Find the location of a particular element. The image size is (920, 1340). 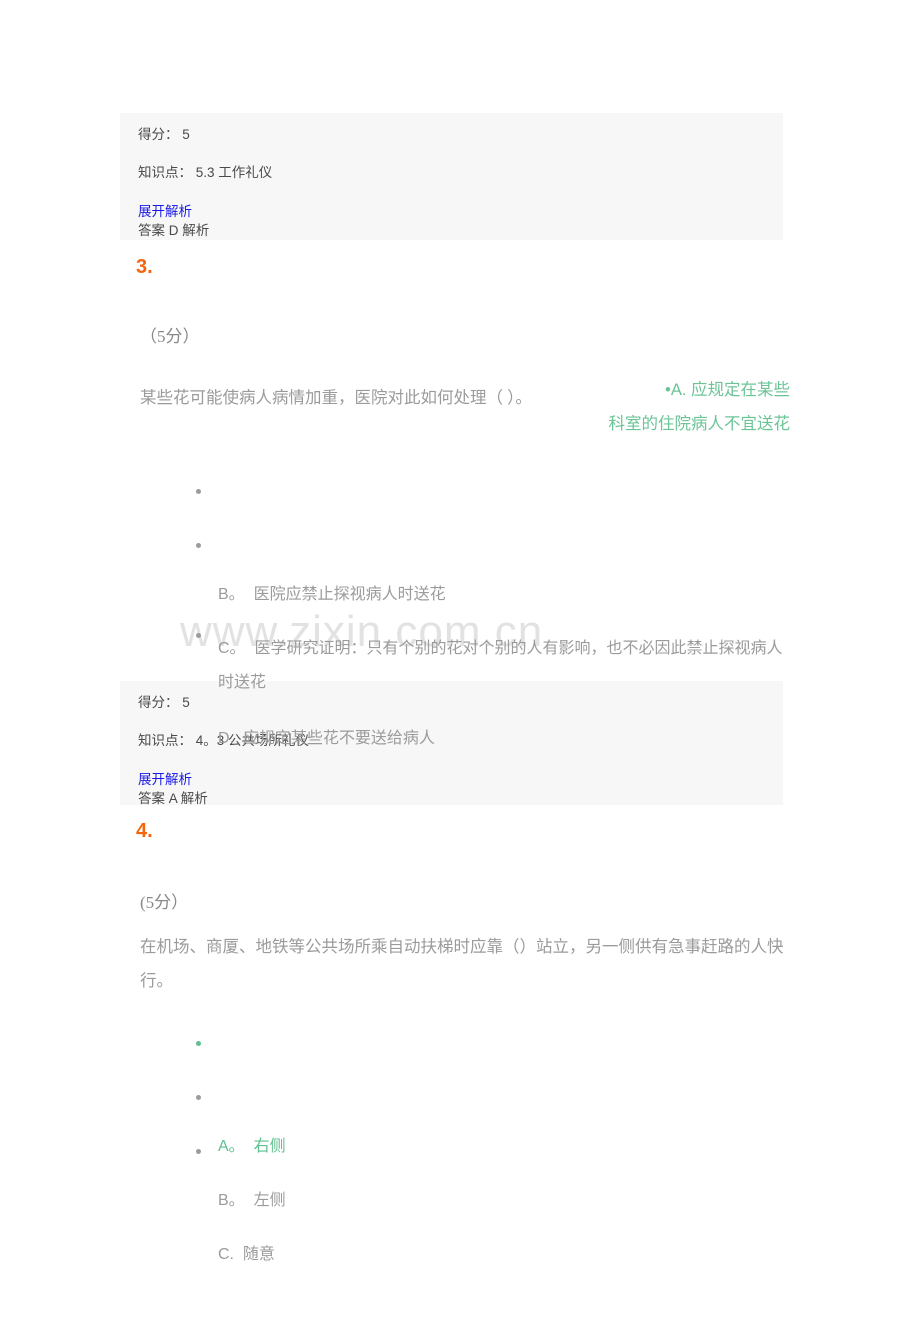

option-a-inline-3: •A. 应规定在某些 科室的住院病人不宜送花 is located at coordinates (655, 407).